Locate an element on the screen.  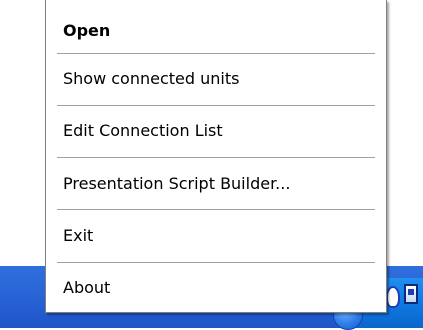
menu-item-edit-connection-list: Edit Connection List is located at coordinates (216, 131).